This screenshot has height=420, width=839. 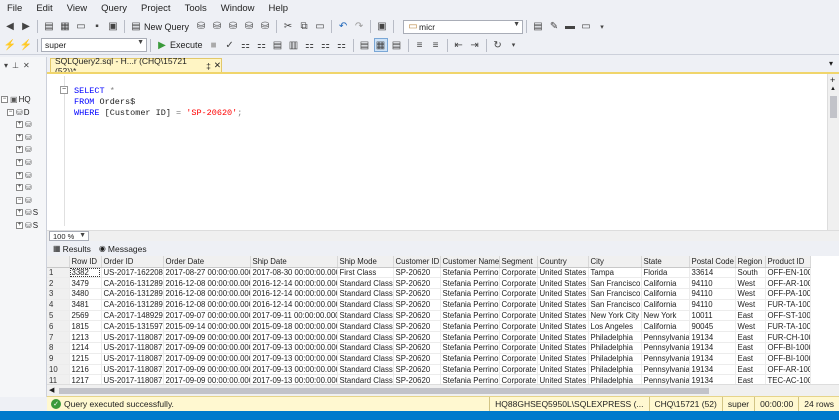 What do you see at coordinates (518, 262) in the screenshot?
I see `column-header: Segment` at bounding box center [518, 262].